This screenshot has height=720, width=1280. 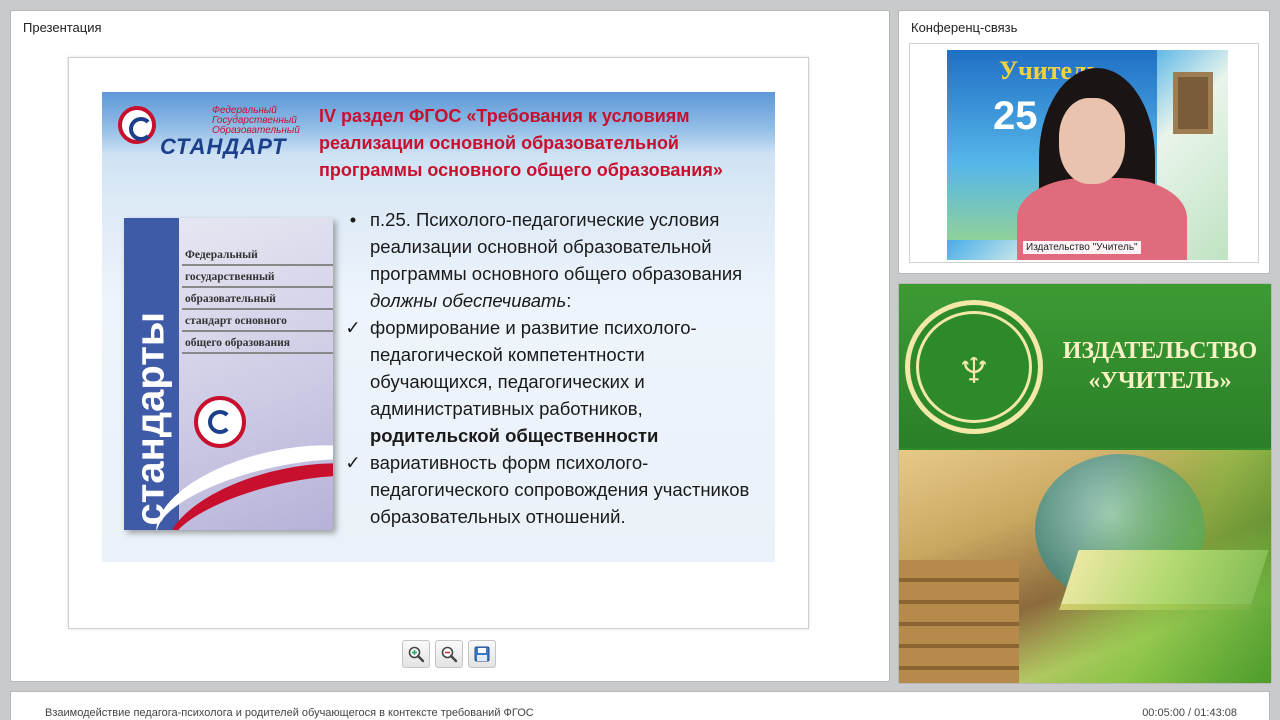 I want to click on video-caption: Издательство "Учитель", so click(x=1082, y=247).